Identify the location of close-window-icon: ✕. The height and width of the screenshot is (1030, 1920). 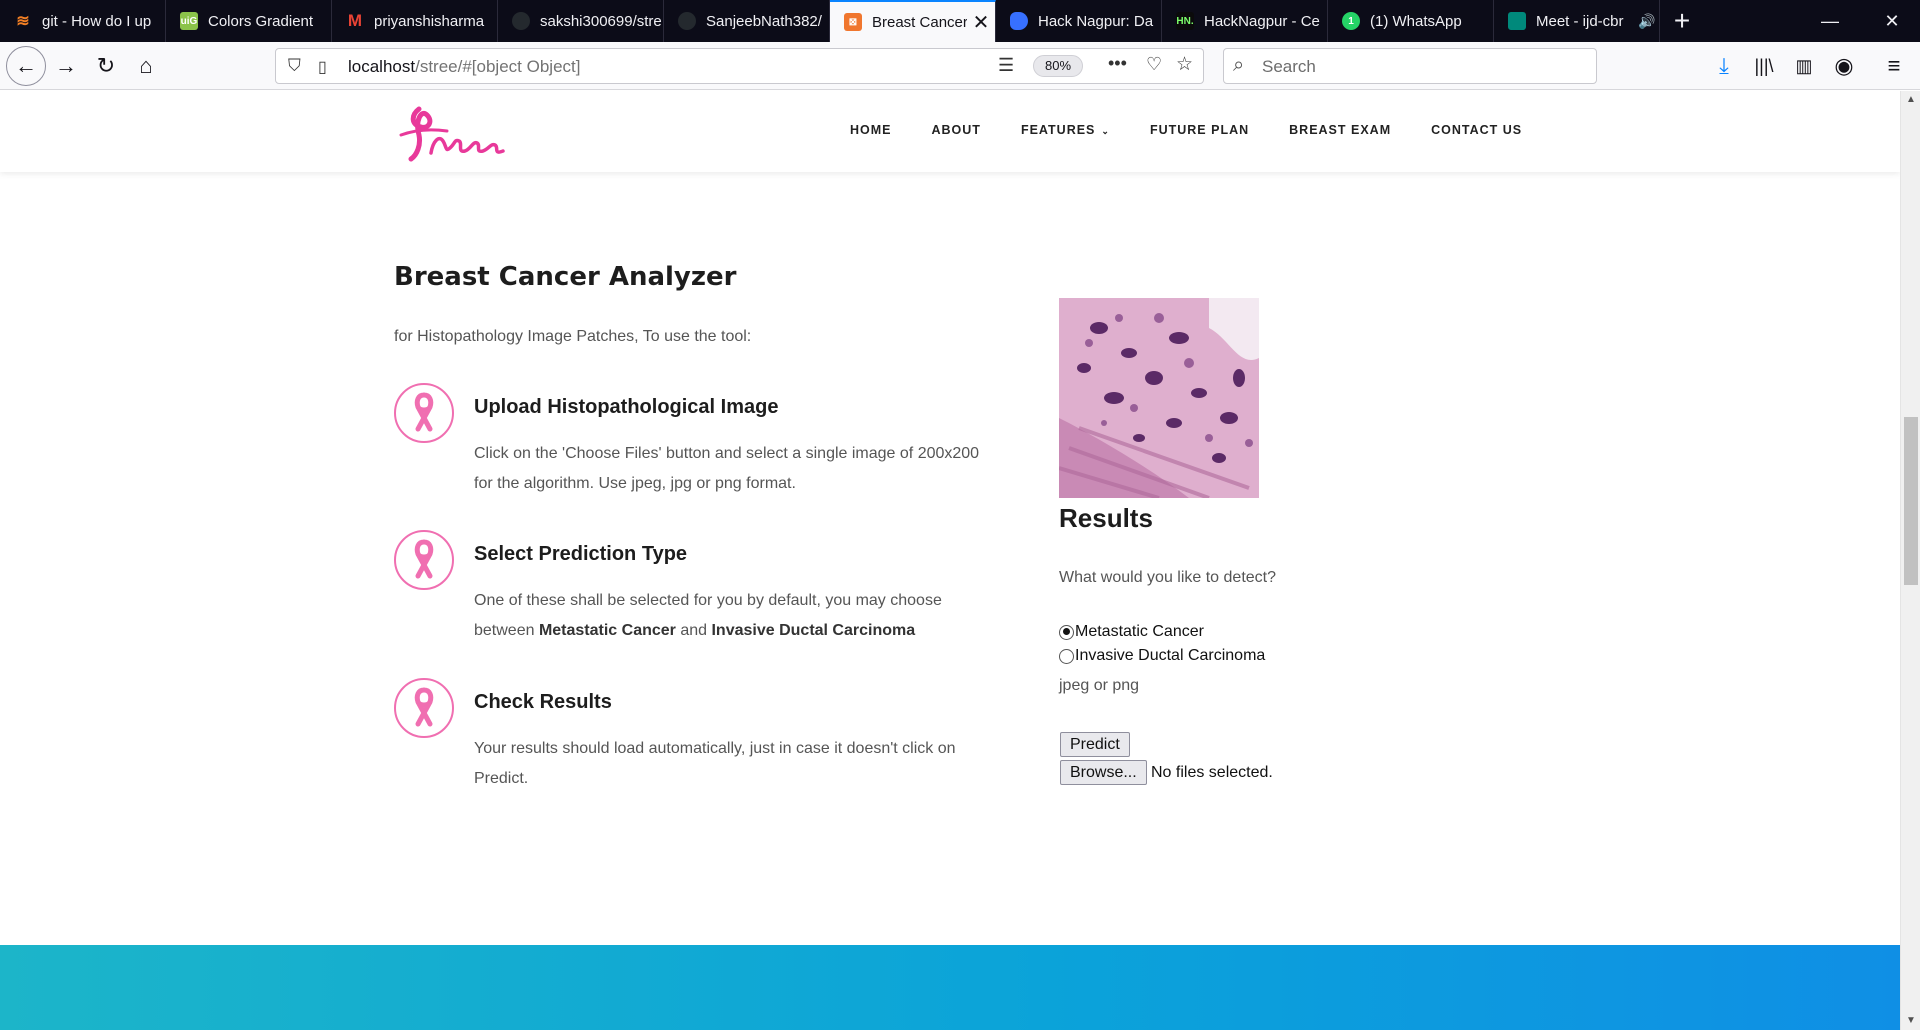
(1891, 21).